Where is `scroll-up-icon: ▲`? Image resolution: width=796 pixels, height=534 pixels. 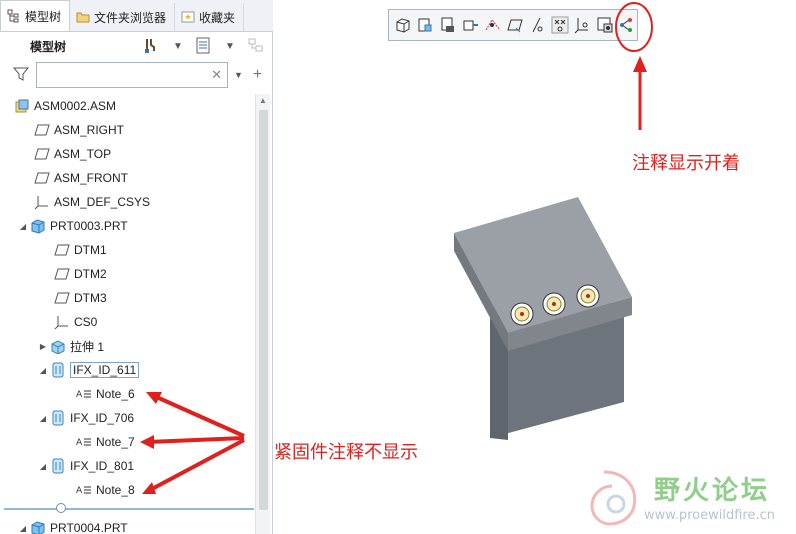
scroll-up-icon: ▲ is located at coordinates (263, 100).